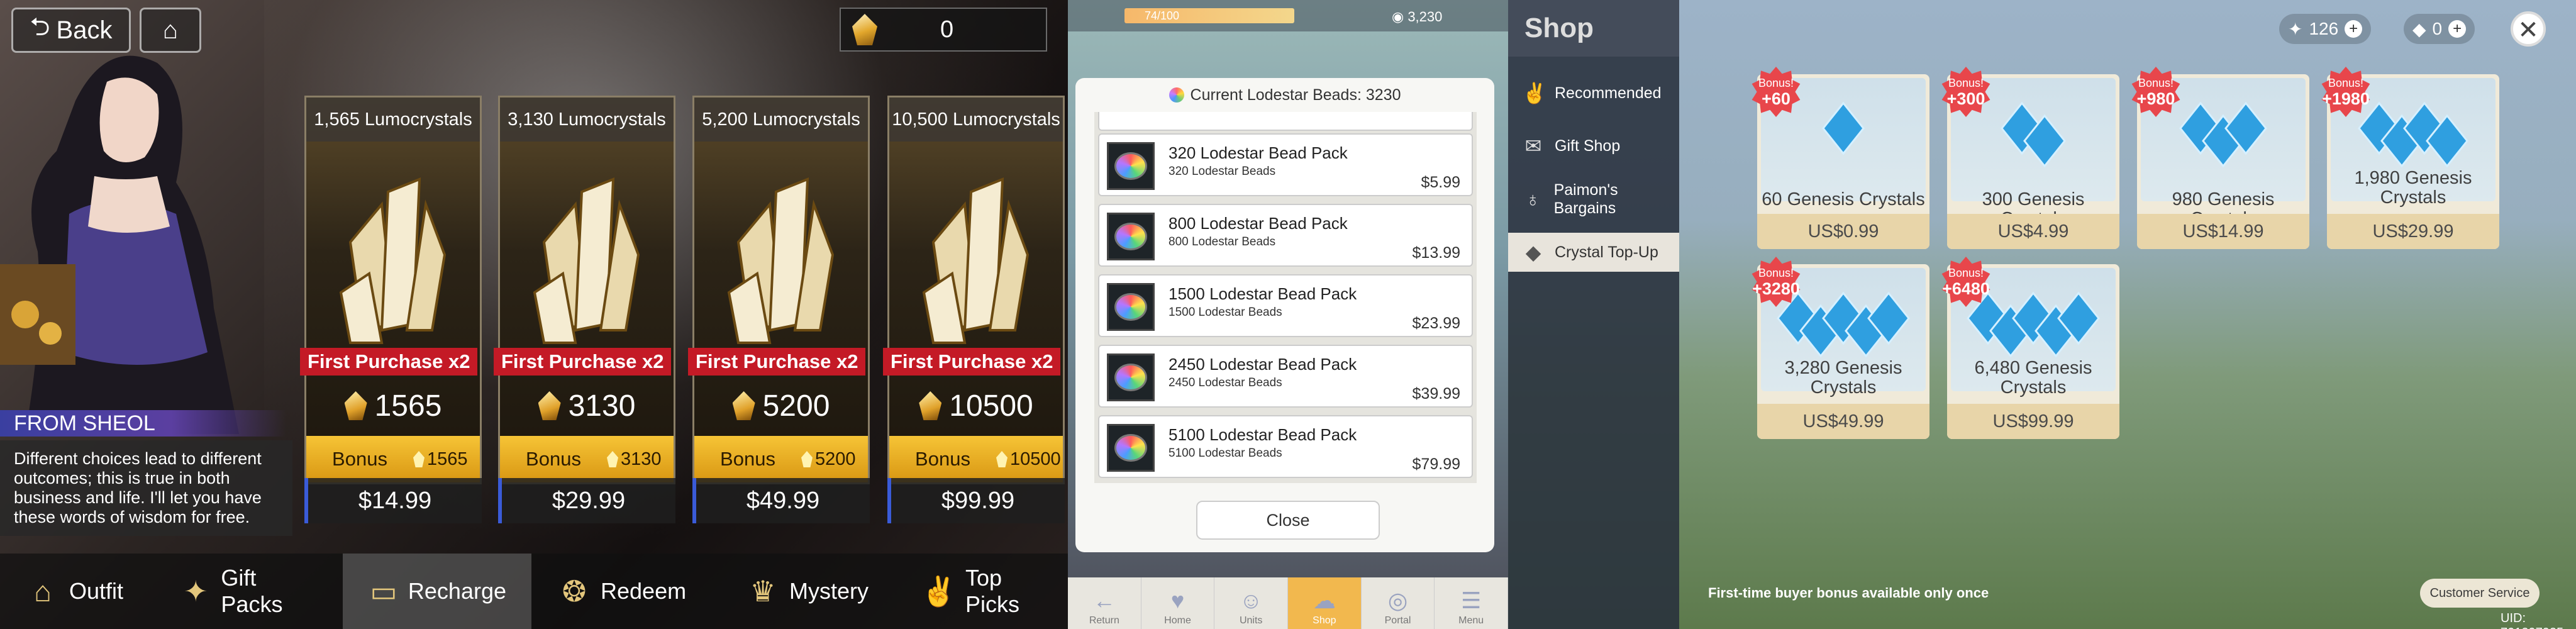 This screenshot has height=629, width=2576. I want to click on pack-title: 800 Lodestar Bead Pack, so click(1258, 223).